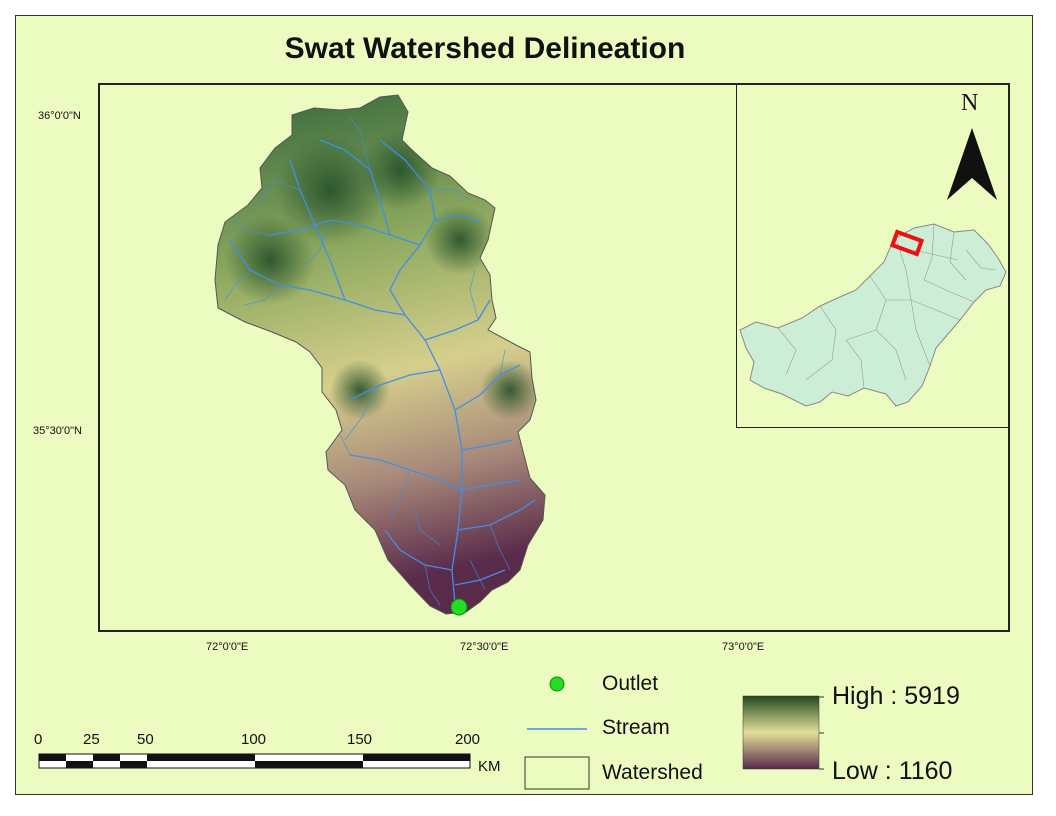  I want to click on lon-label-72e: 72°0'0"E, so click(227, 647).